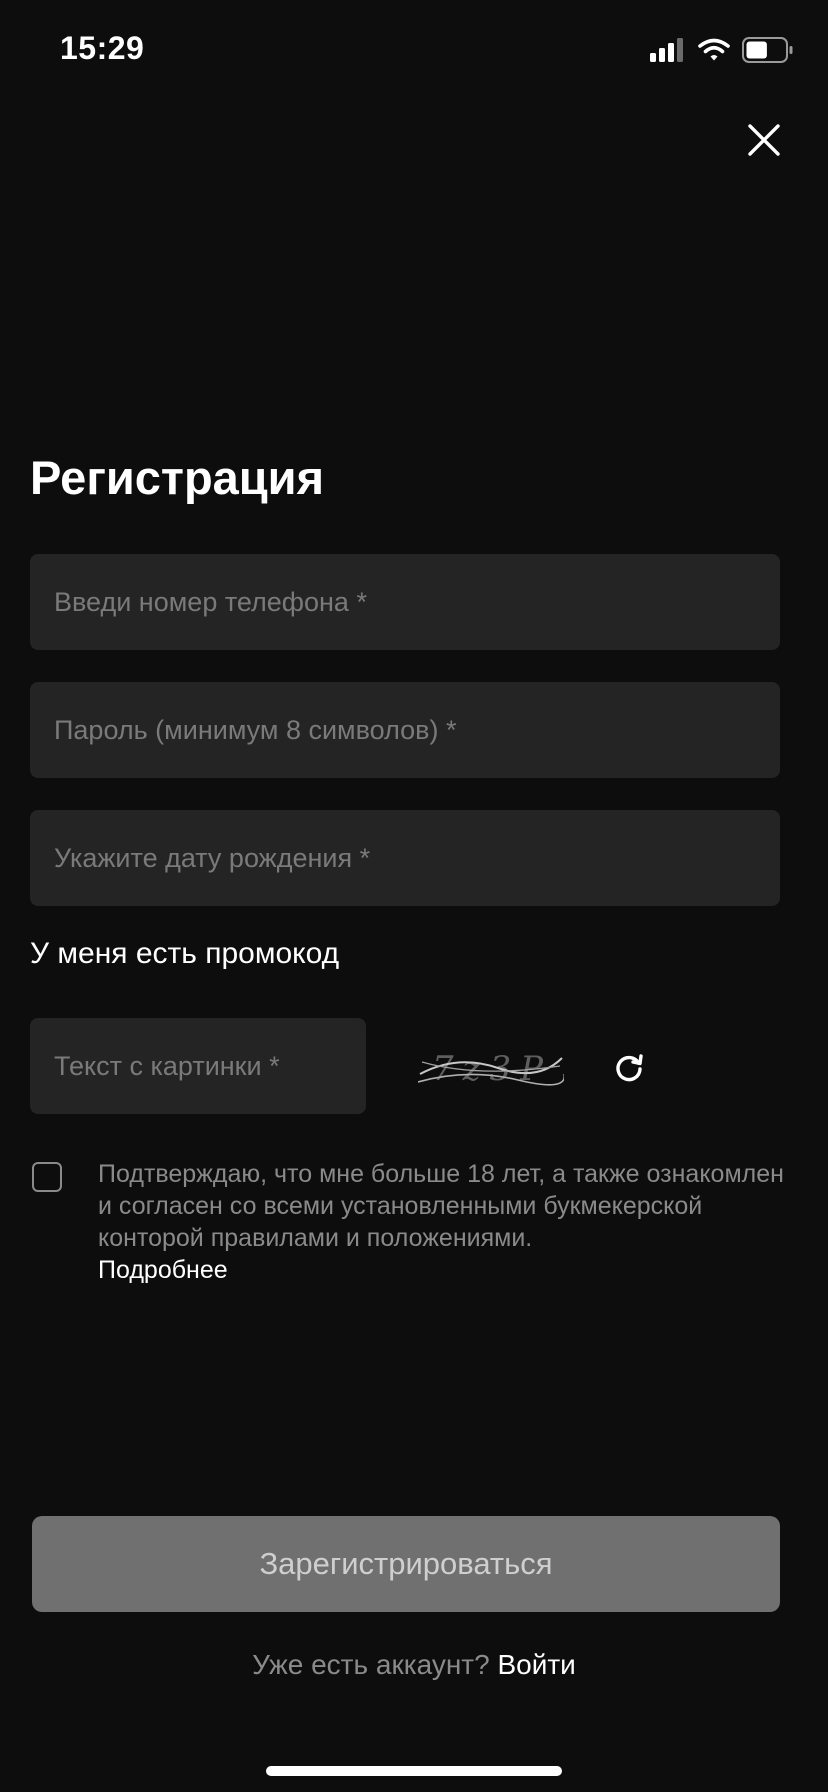  Describe the element at coordinates (406, 1564) in the screenshot. I see `register-button: Зарегистрироваться` at that location.